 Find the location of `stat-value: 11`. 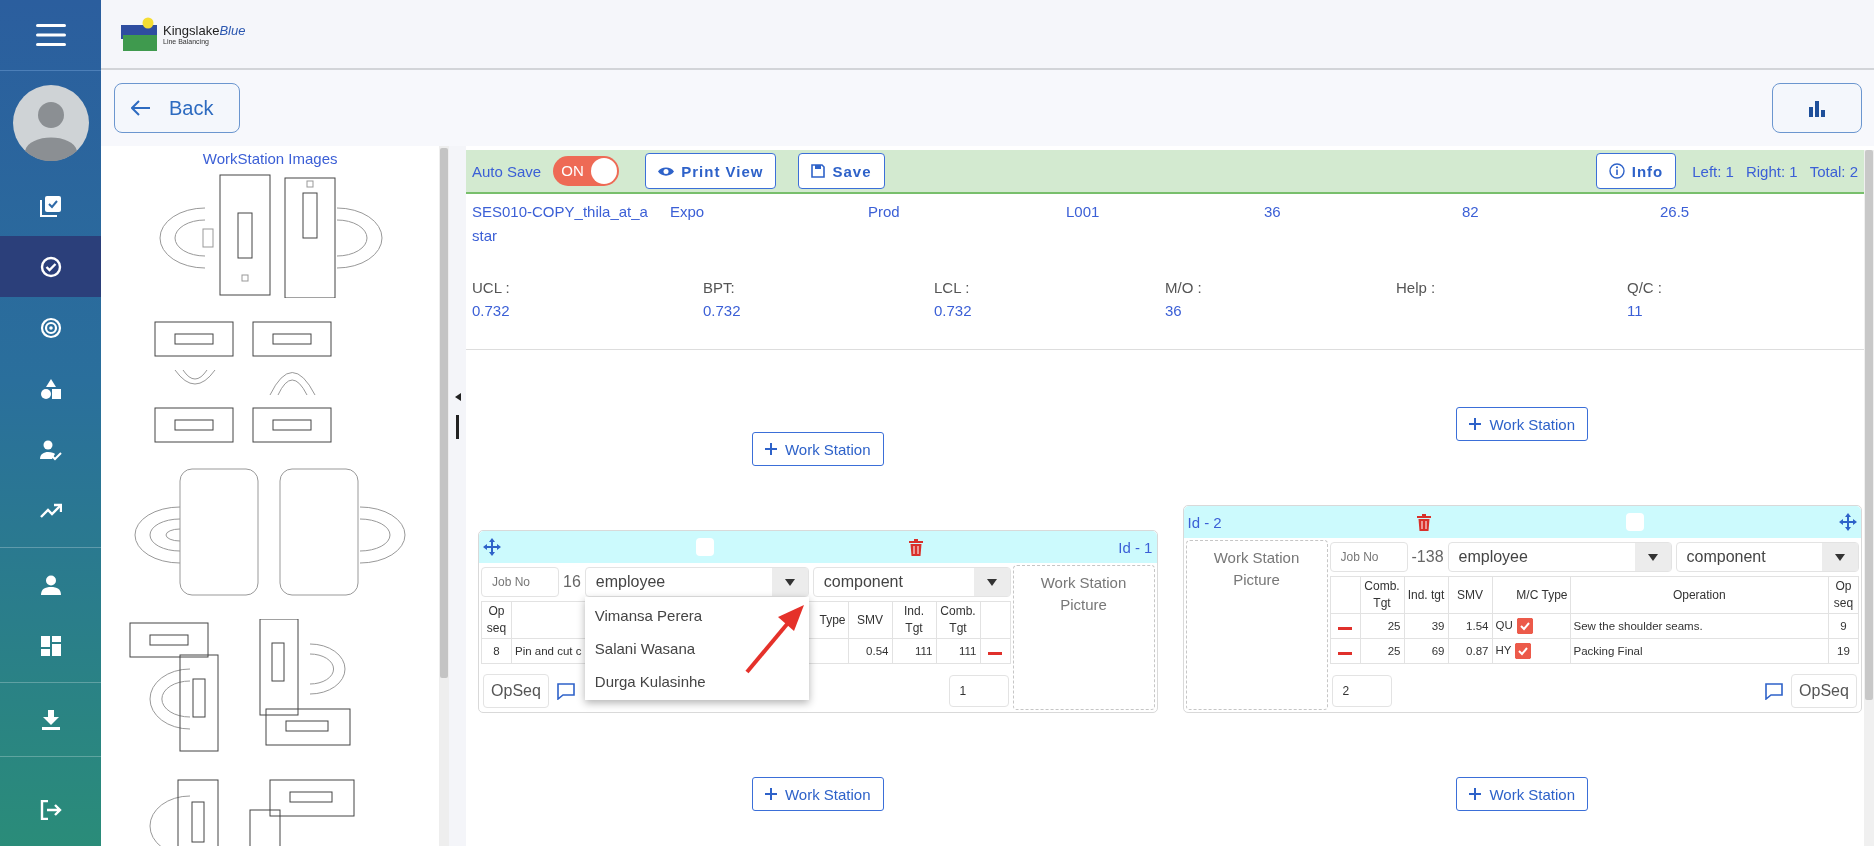

stat-value: 11 is located at coordinates (1635, 311).